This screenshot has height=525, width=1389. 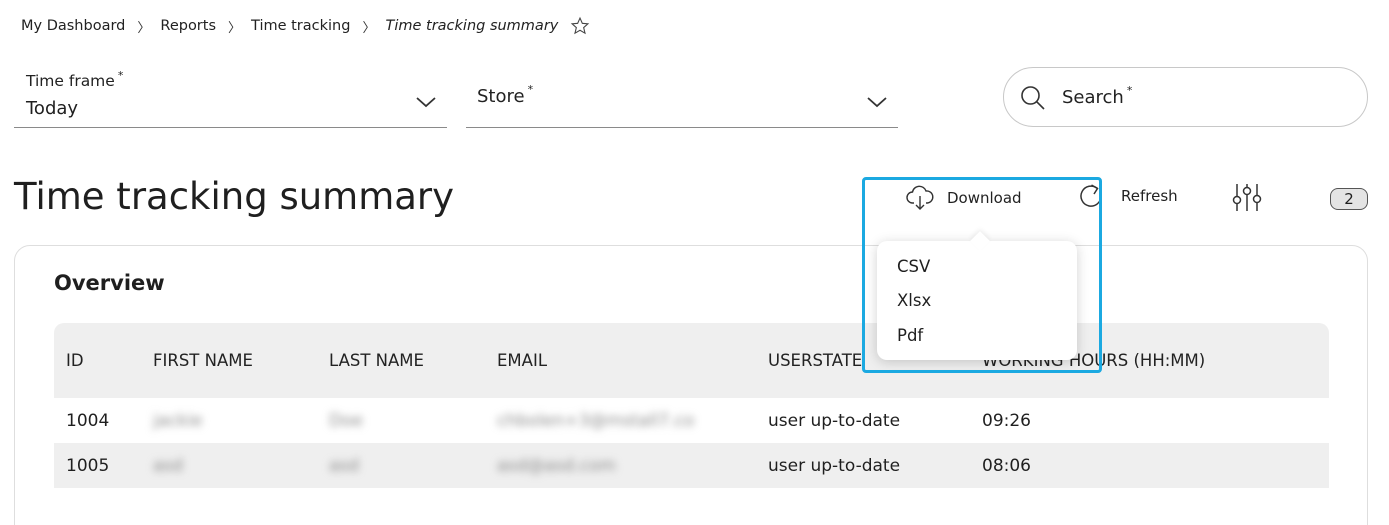 What do you see at coordinates (815, 360) in the screenshot?
I see `column-header-userstate: USERSTATE` at bounding box center [815, 360].